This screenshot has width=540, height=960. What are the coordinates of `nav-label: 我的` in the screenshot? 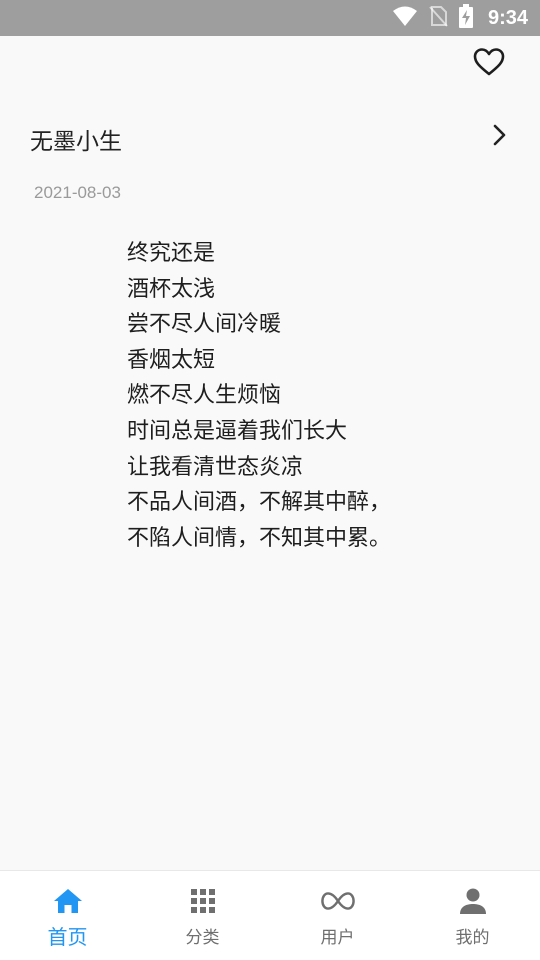 It's located at (472, 938).